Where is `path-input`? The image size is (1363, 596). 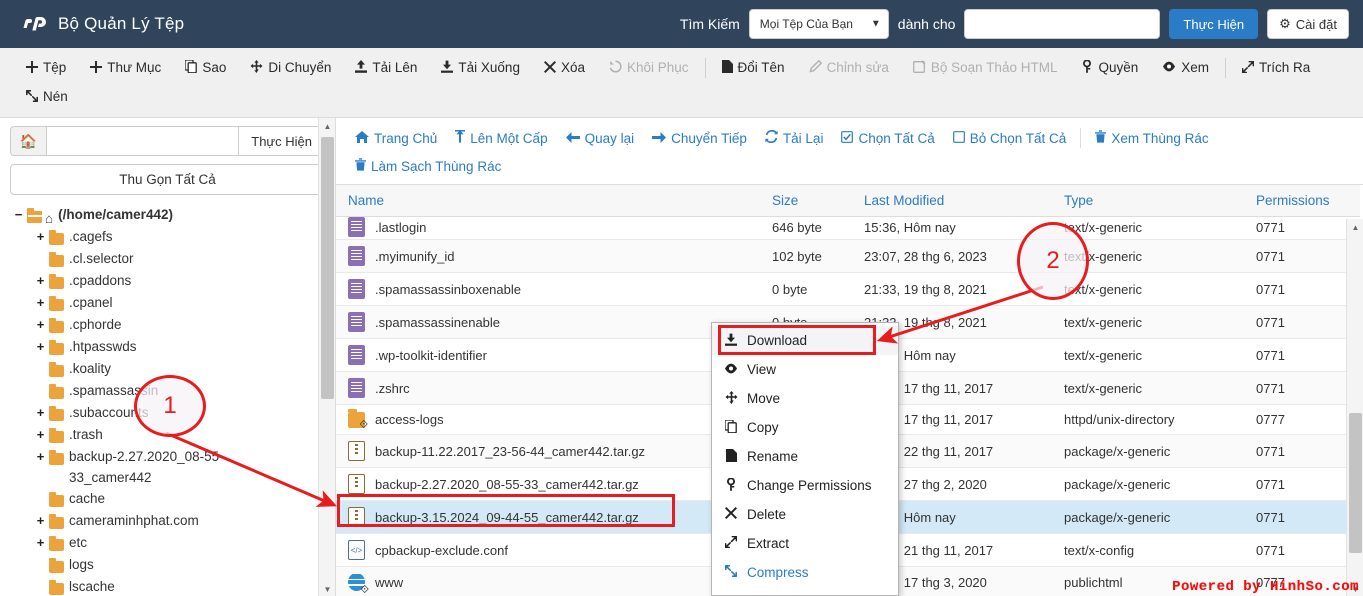 path-input is located at coordinates (142, 141).